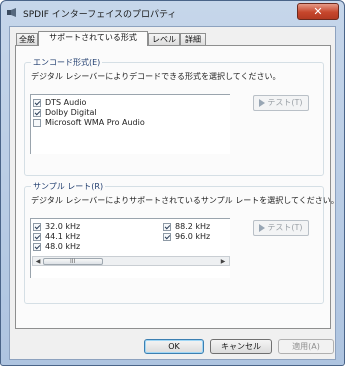  Describe the element at coordinates (174, 346) in the screenshot. I see `ok-button: OK` at that location.